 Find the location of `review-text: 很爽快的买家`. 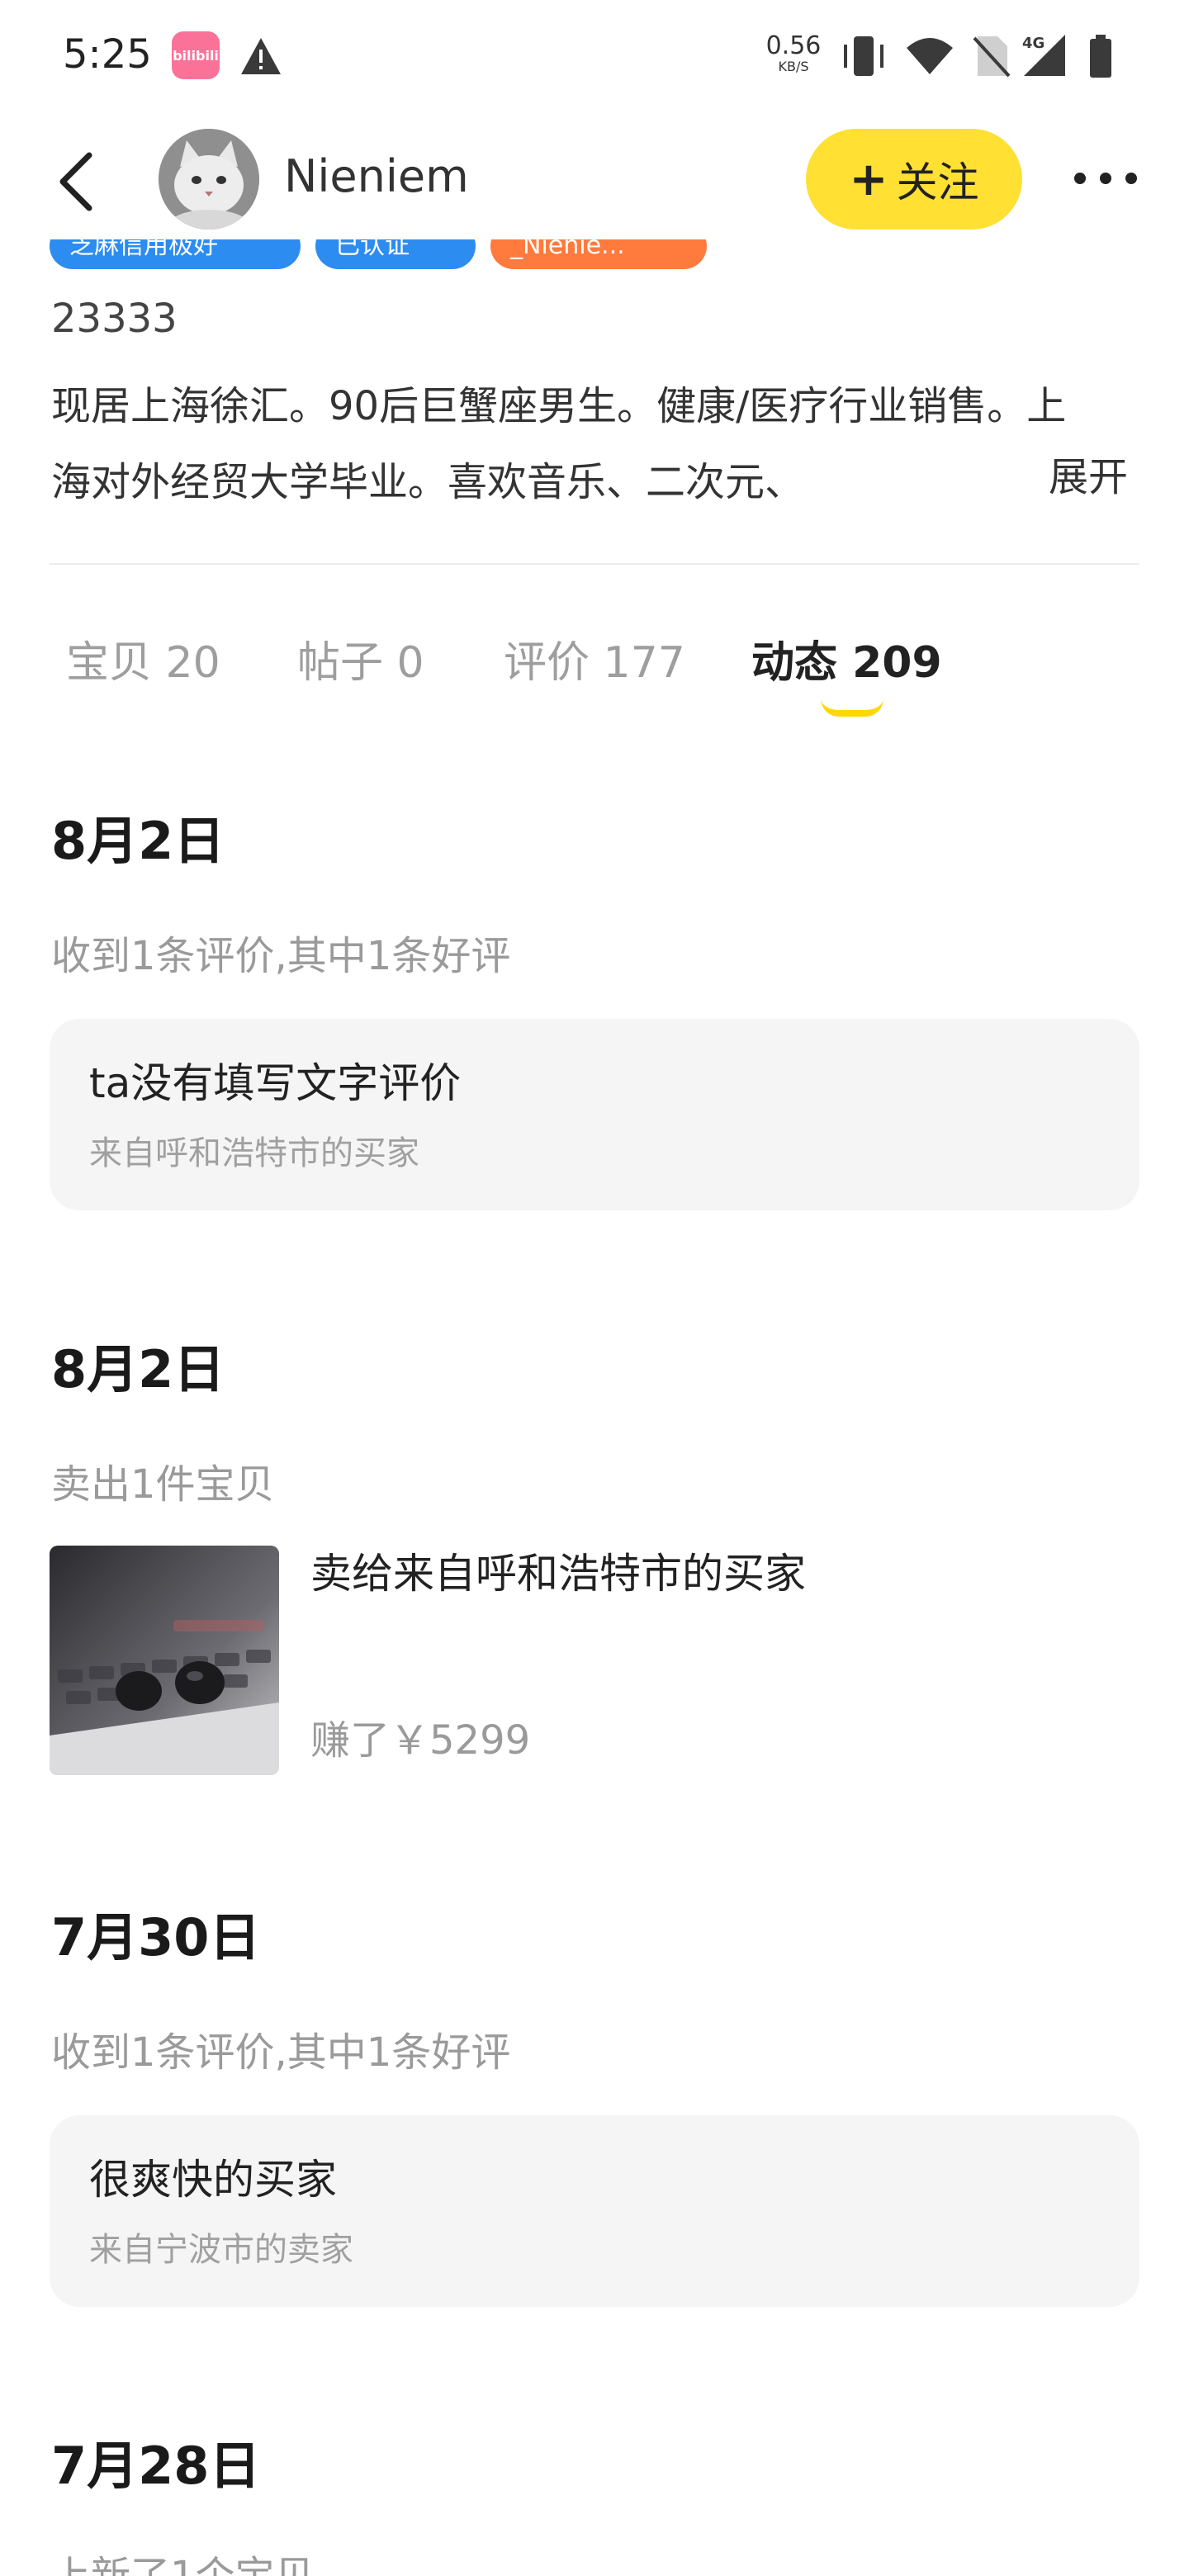

review-text: 很爽快的买家 is located at coordinates (213, 2180).